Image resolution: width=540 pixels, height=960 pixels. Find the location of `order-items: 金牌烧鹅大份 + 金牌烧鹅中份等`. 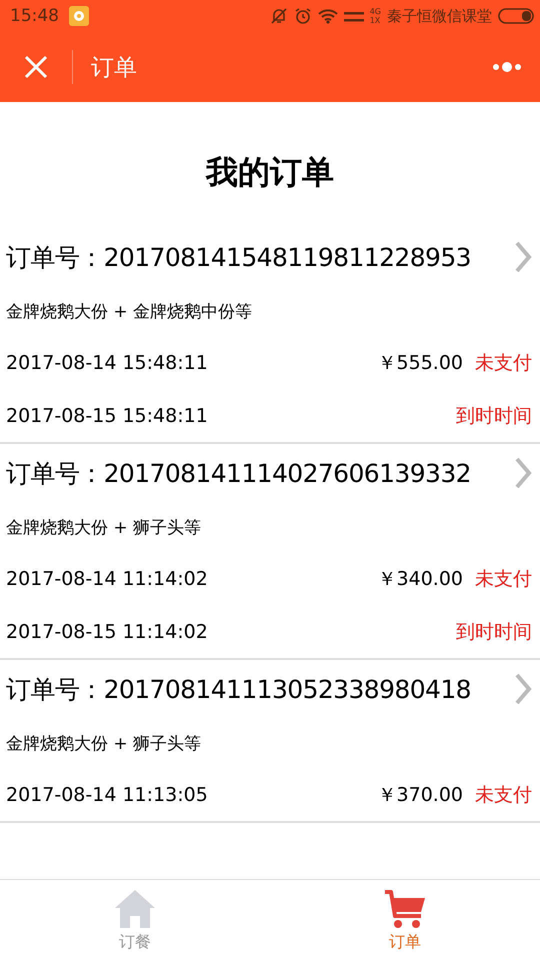

order-items: 金牌烧鹅大份 + 金牌烧鹅中份等 is located at coordinates (130, 312).